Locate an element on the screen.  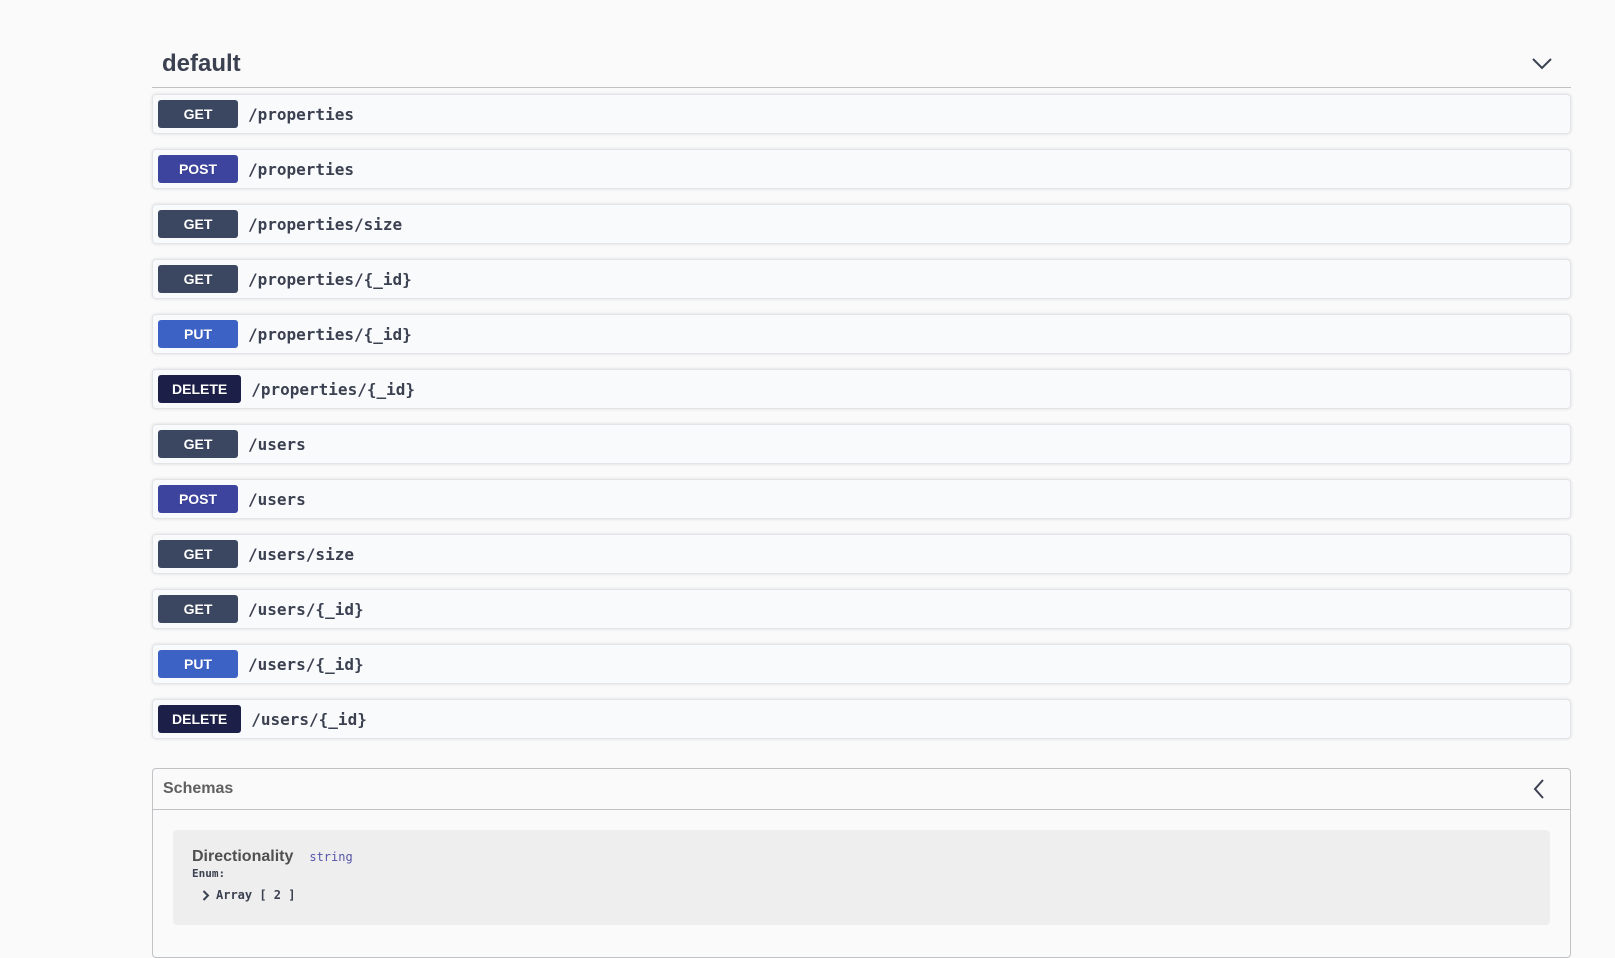
operation-row: POST/properties is located at coordinates (861, 169).